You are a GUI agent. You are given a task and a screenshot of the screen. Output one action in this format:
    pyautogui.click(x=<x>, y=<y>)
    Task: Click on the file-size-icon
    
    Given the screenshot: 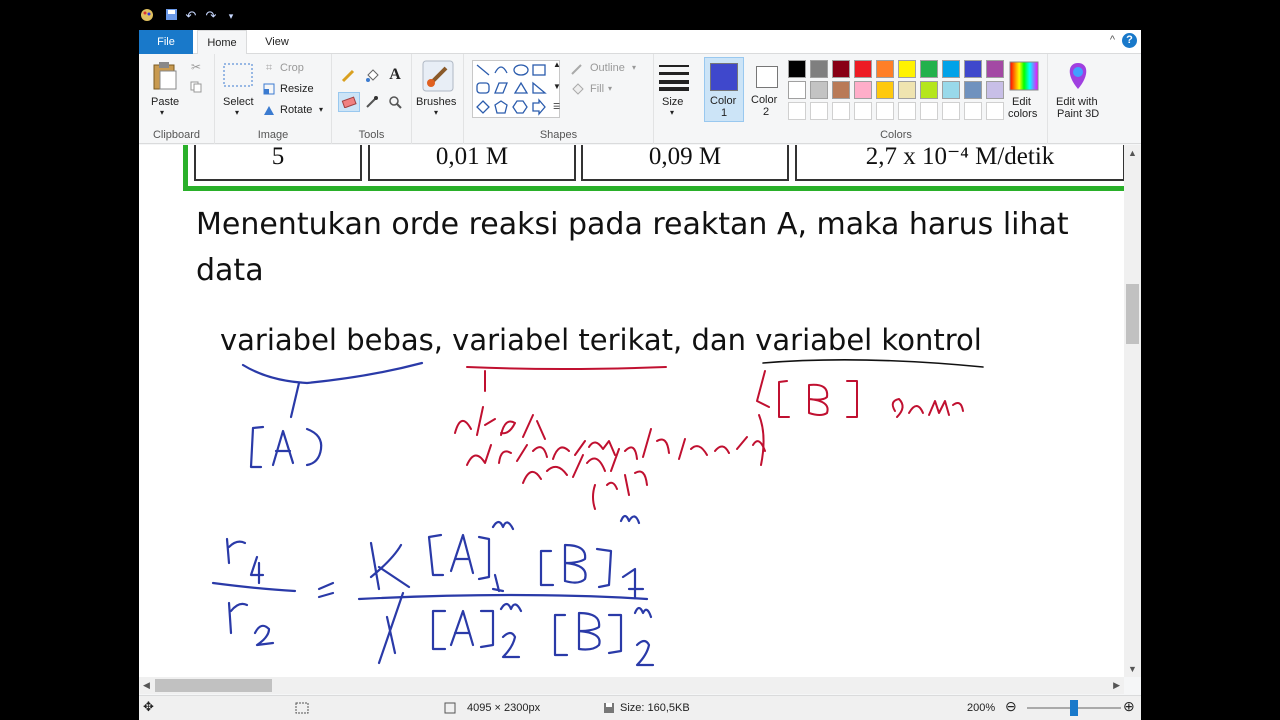 What is the action you would take?
    pyautogui.click(x=609, y=709)
    